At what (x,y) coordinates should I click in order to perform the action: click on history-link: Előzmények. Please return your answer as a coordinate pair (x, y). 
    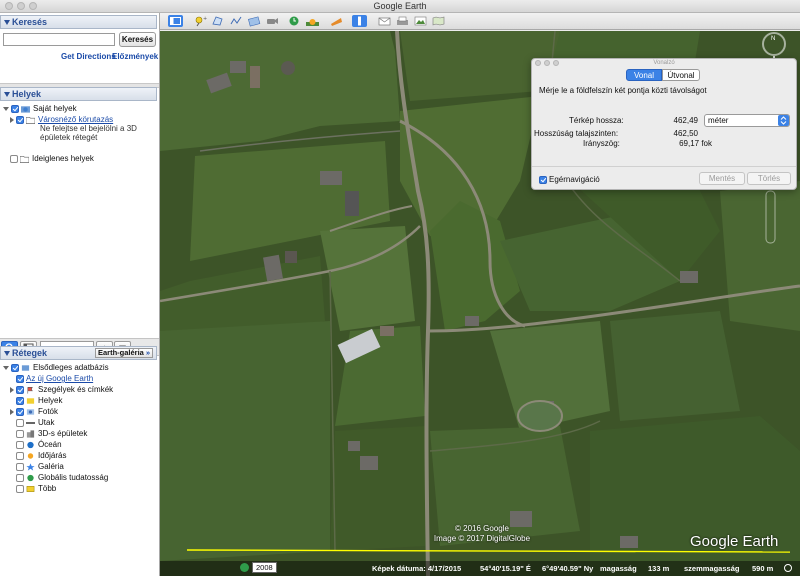
    Looking at the image, I should click on (135, 56).